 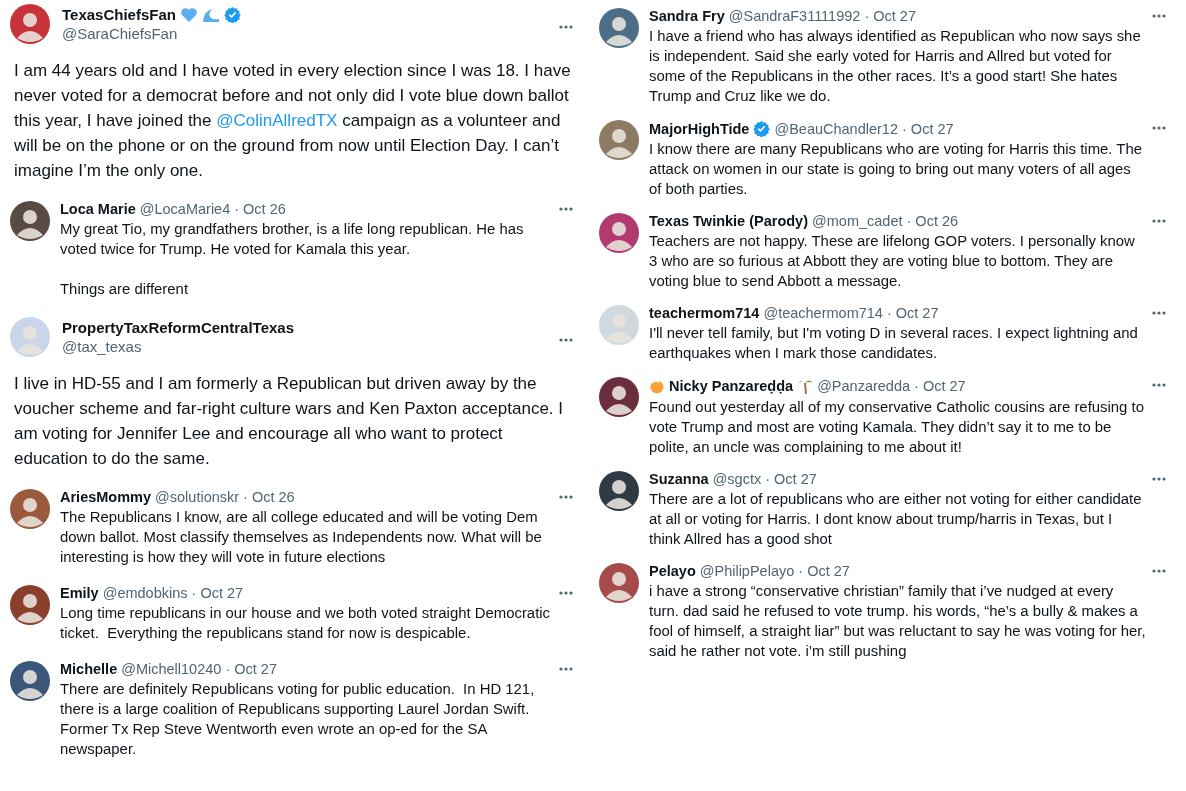 What do you see at coordinates (704, 313) in the screenshot?
I see `user-name: teachermom714` at bounding box center [704, 313].